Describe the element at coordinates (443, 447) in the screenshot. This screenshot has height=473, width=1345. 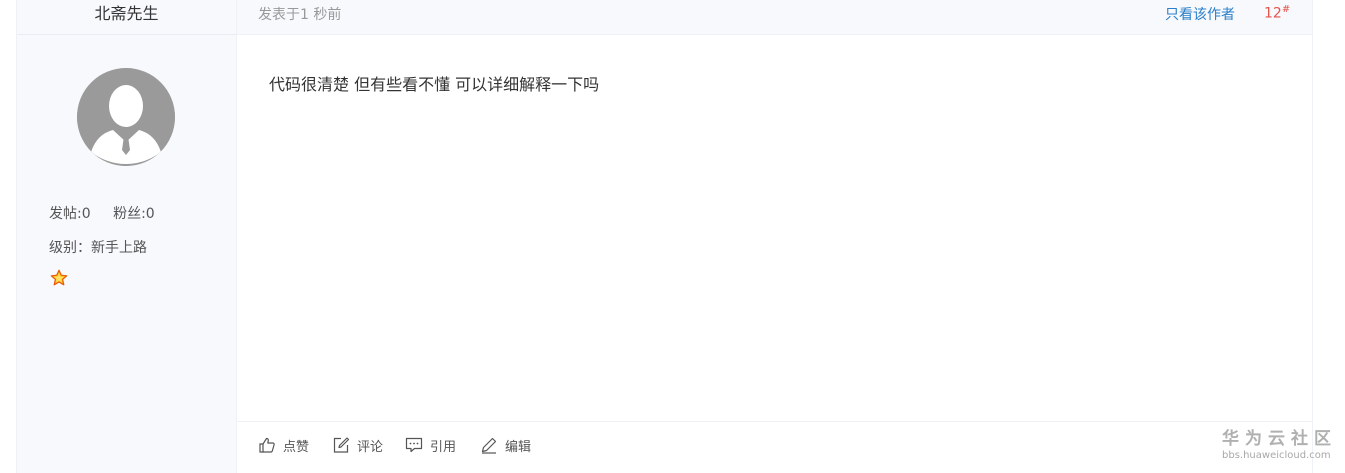
I see `quote-label: 引用` at that location.